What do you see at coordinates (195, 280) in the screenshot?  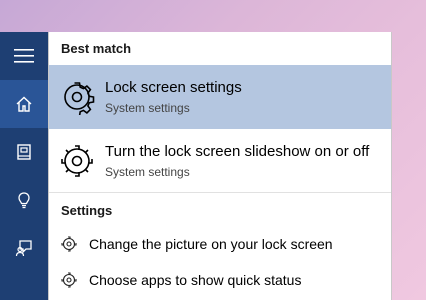 I see `setting-label: Choose apps to show quick status` at bounding box center [195, 280].